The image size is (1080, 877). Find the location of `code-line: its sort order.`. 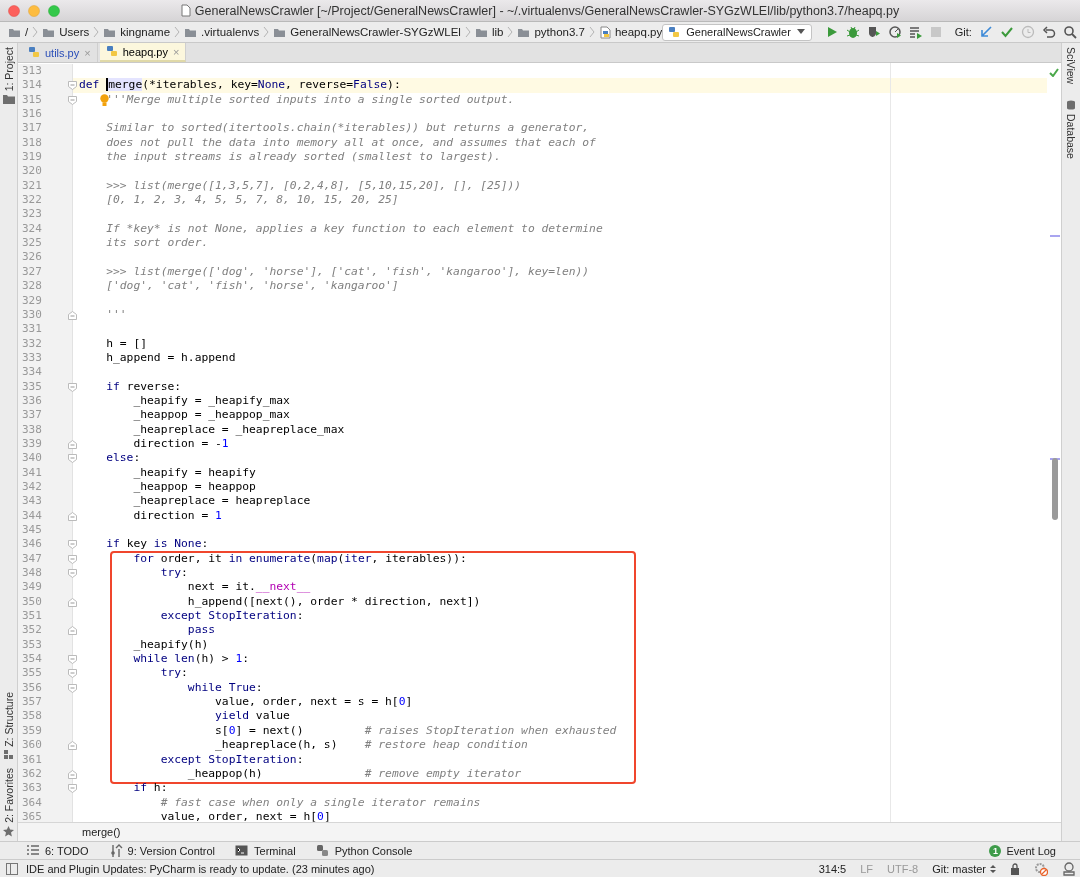

code-line: its sort order. is located at coordinates (157, 243).